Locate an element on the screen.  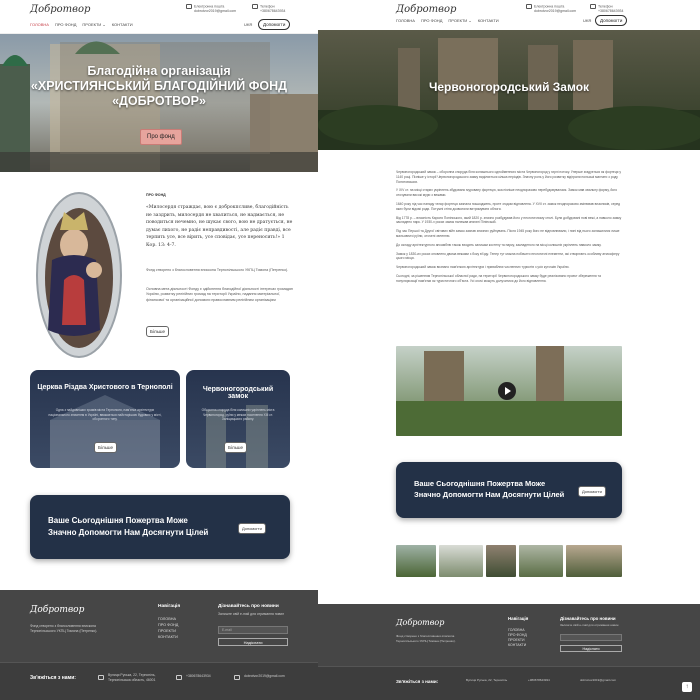
play-icon is located at coordinates (507, 391).